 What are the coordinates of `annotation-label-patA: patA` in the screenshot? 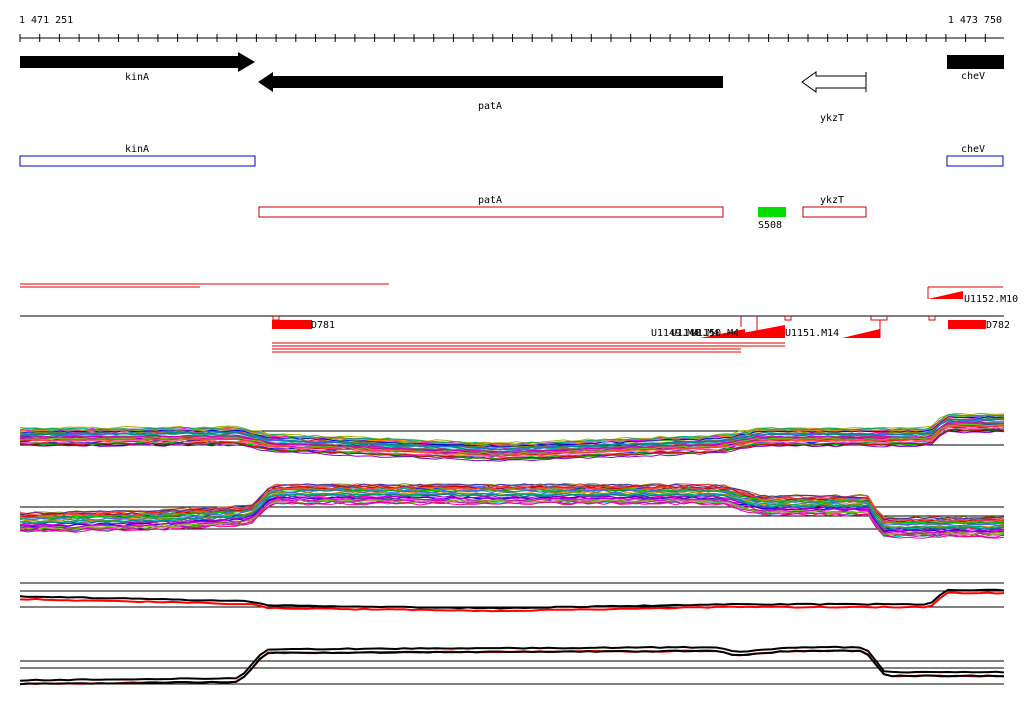 It's located at (490, 200).